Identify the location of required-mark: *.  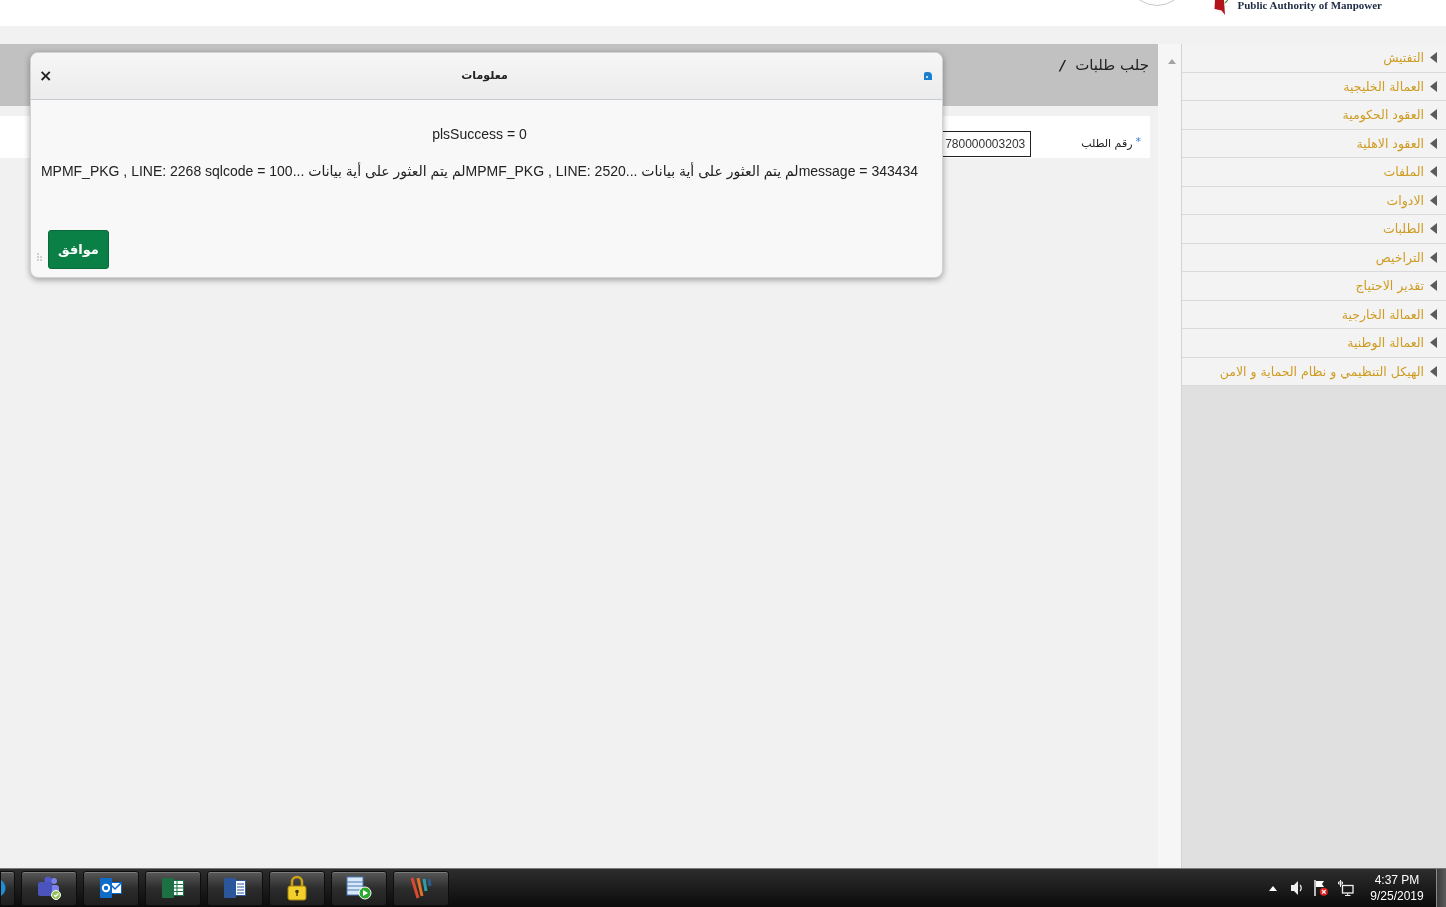
(1138, 141).